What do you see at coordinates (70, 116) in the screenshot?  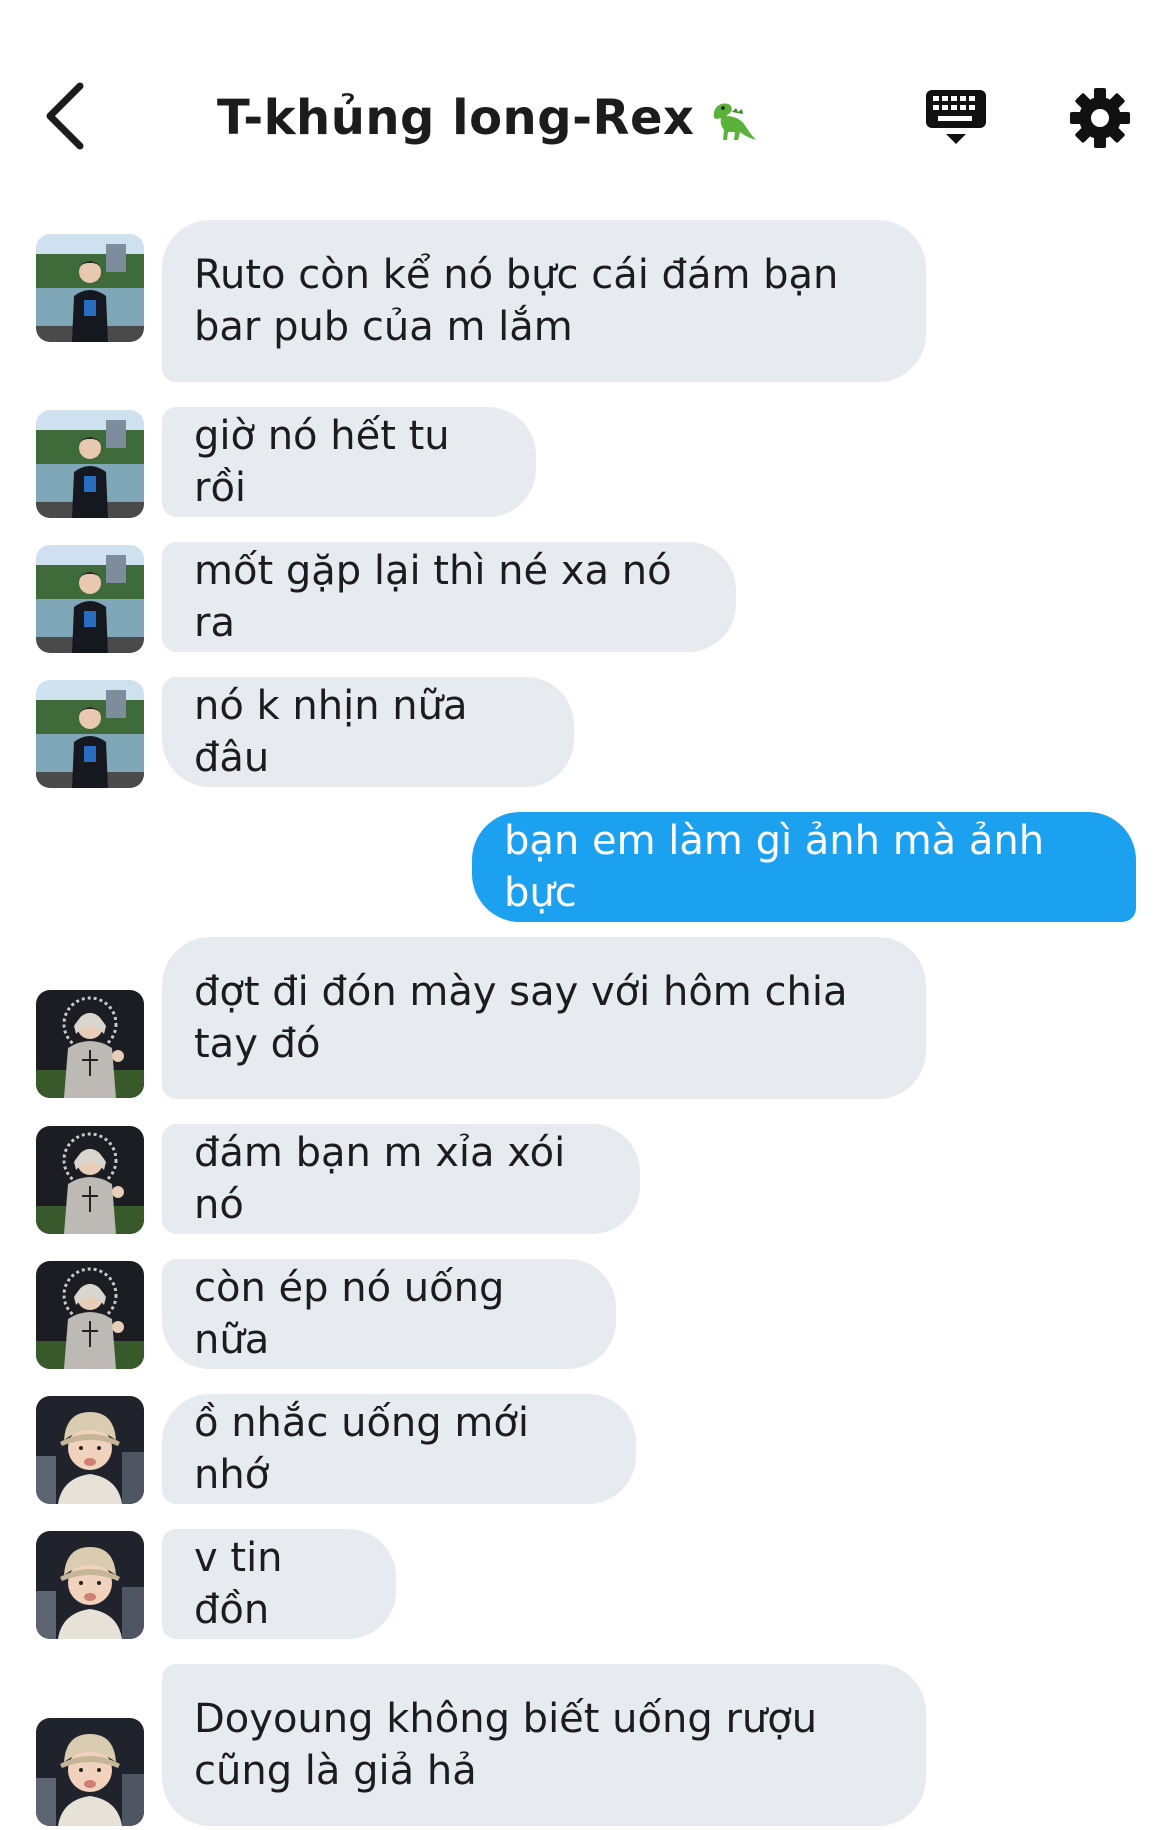 I see `chevron-left-icon` at bounding box center [70, 116].